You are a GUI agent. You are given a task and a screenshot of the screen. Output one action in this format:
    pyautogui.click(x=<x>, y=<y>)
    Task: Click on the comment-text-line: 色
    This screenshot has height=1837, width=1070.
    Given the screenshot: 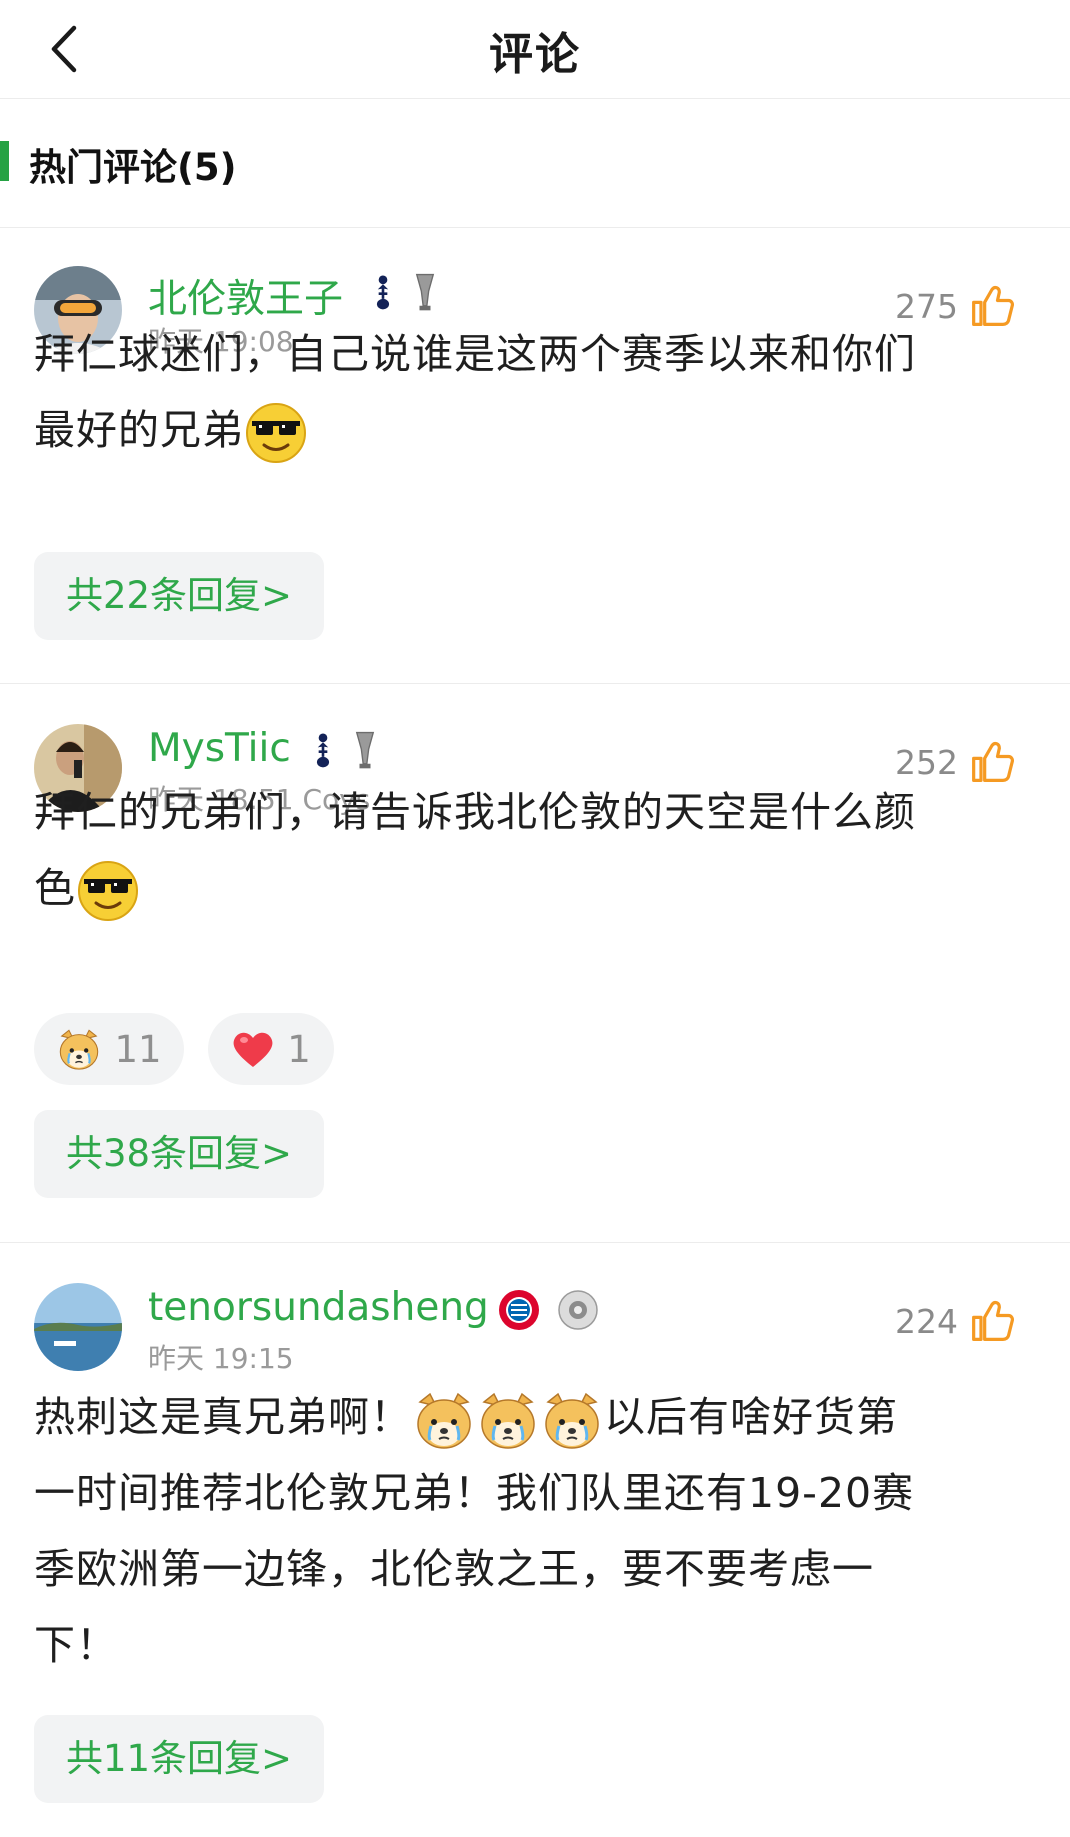 What is the action you would take?
    pyautogui.click(x=529, y=888)
    